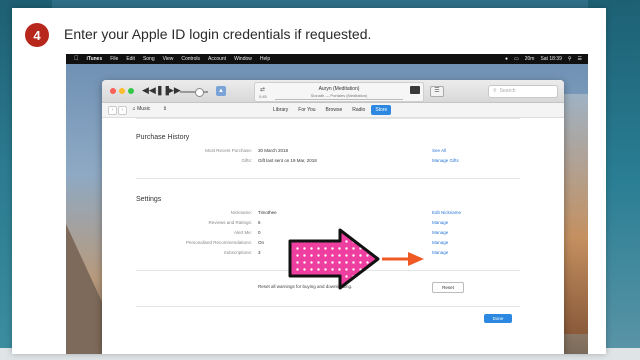  Describe the element at coordinates (334, 259) in the screenshot. I see `pink-arrow-icon` at that location.